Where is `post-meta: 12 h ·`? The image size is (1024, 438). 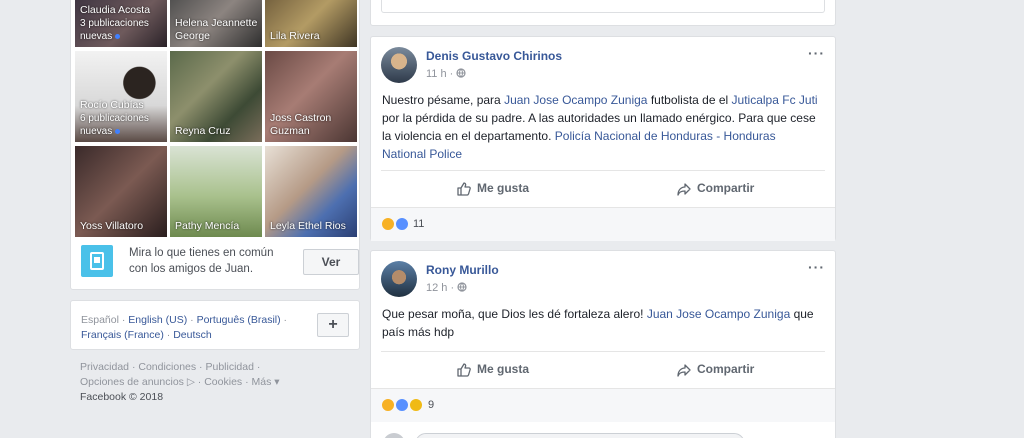
post-meta: 12 h · is located at coordinates (446, 288).